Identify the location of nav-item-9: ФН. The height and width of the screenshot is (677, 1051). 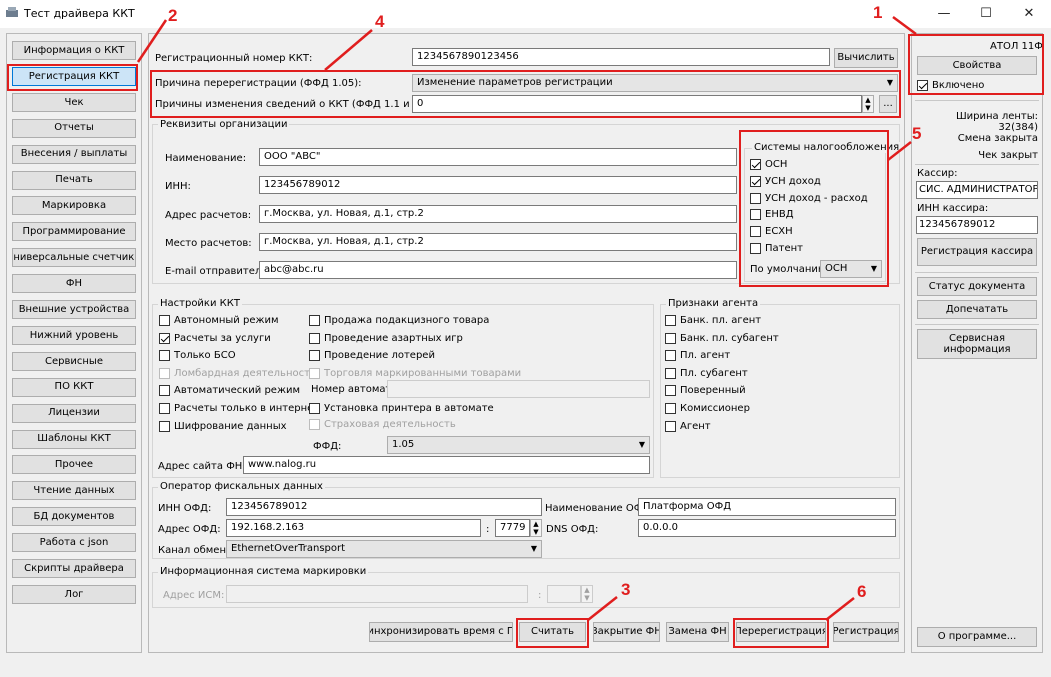
(74, 284).